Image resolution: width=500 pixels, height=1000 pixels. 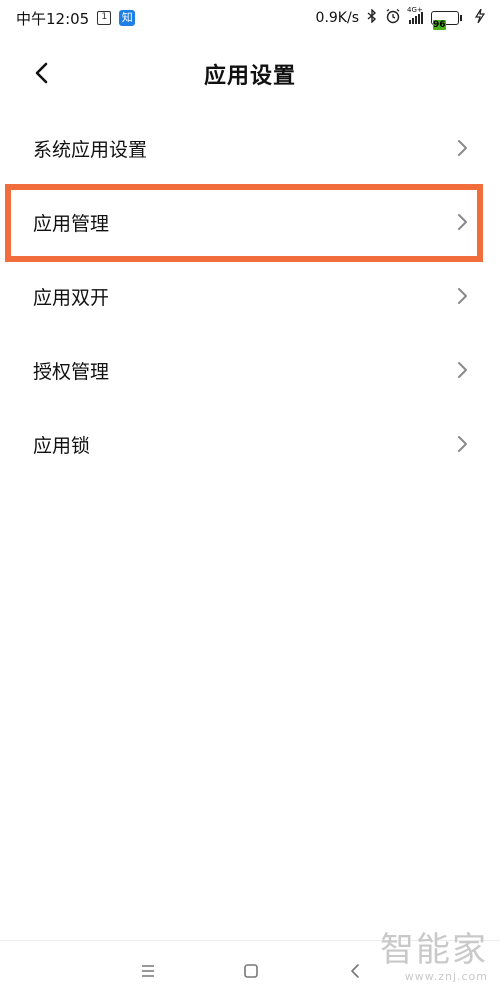 I want to click on charging-icon, so click(x=480, y=17).